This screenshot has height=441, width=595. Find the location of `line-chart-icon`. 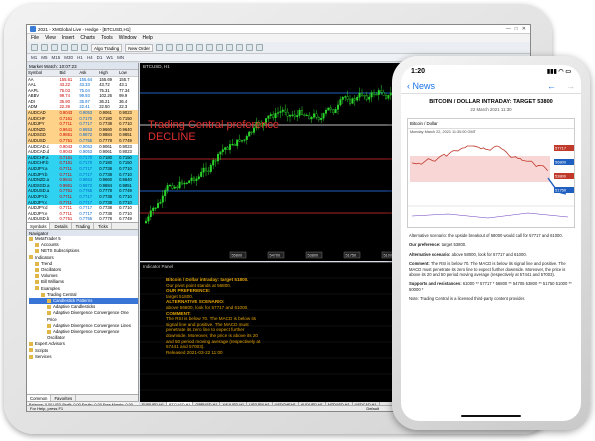

line-chart-icon is located at coordinates (180, 47).